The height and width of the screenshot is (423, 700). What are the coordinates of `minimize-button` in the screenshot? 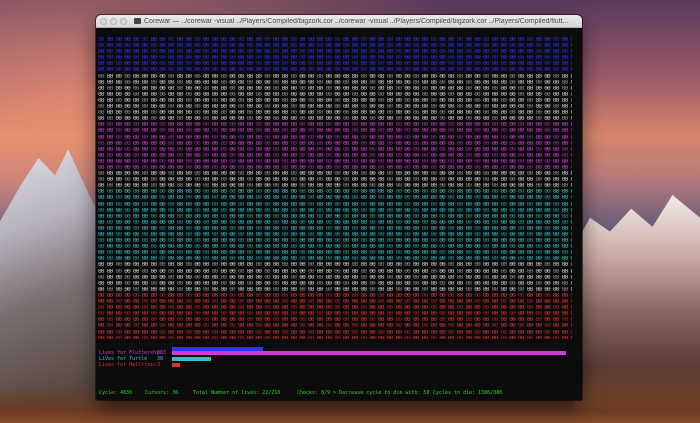 It's located at (113, 21).